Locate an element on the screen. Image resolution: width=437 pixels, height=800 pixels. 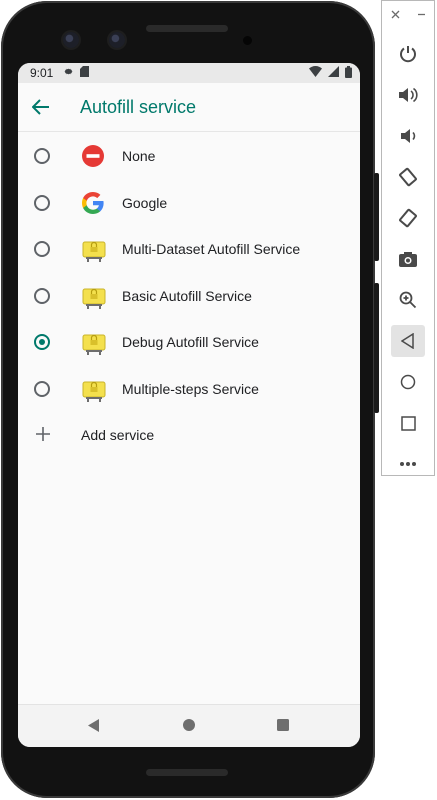
earpiece-speaker is located at coordinates (187, 28).